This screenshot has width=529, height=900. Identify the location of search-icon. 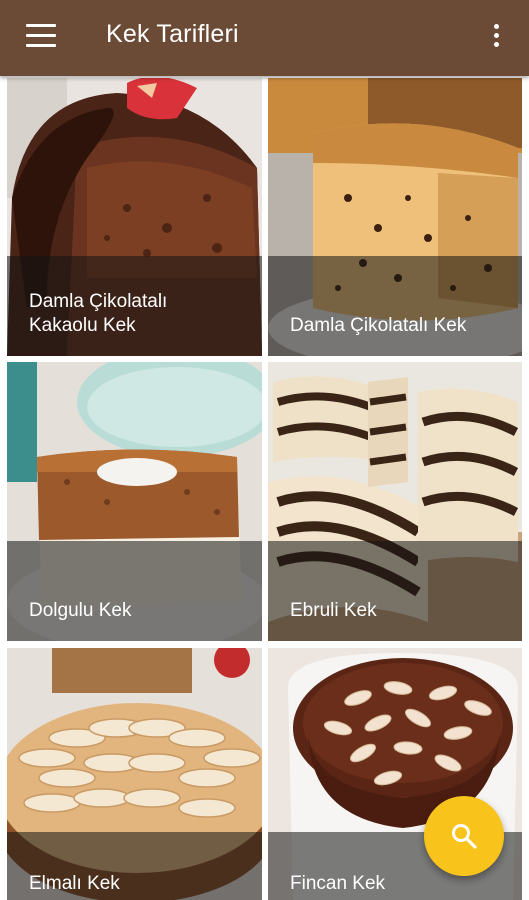
(464, 836).